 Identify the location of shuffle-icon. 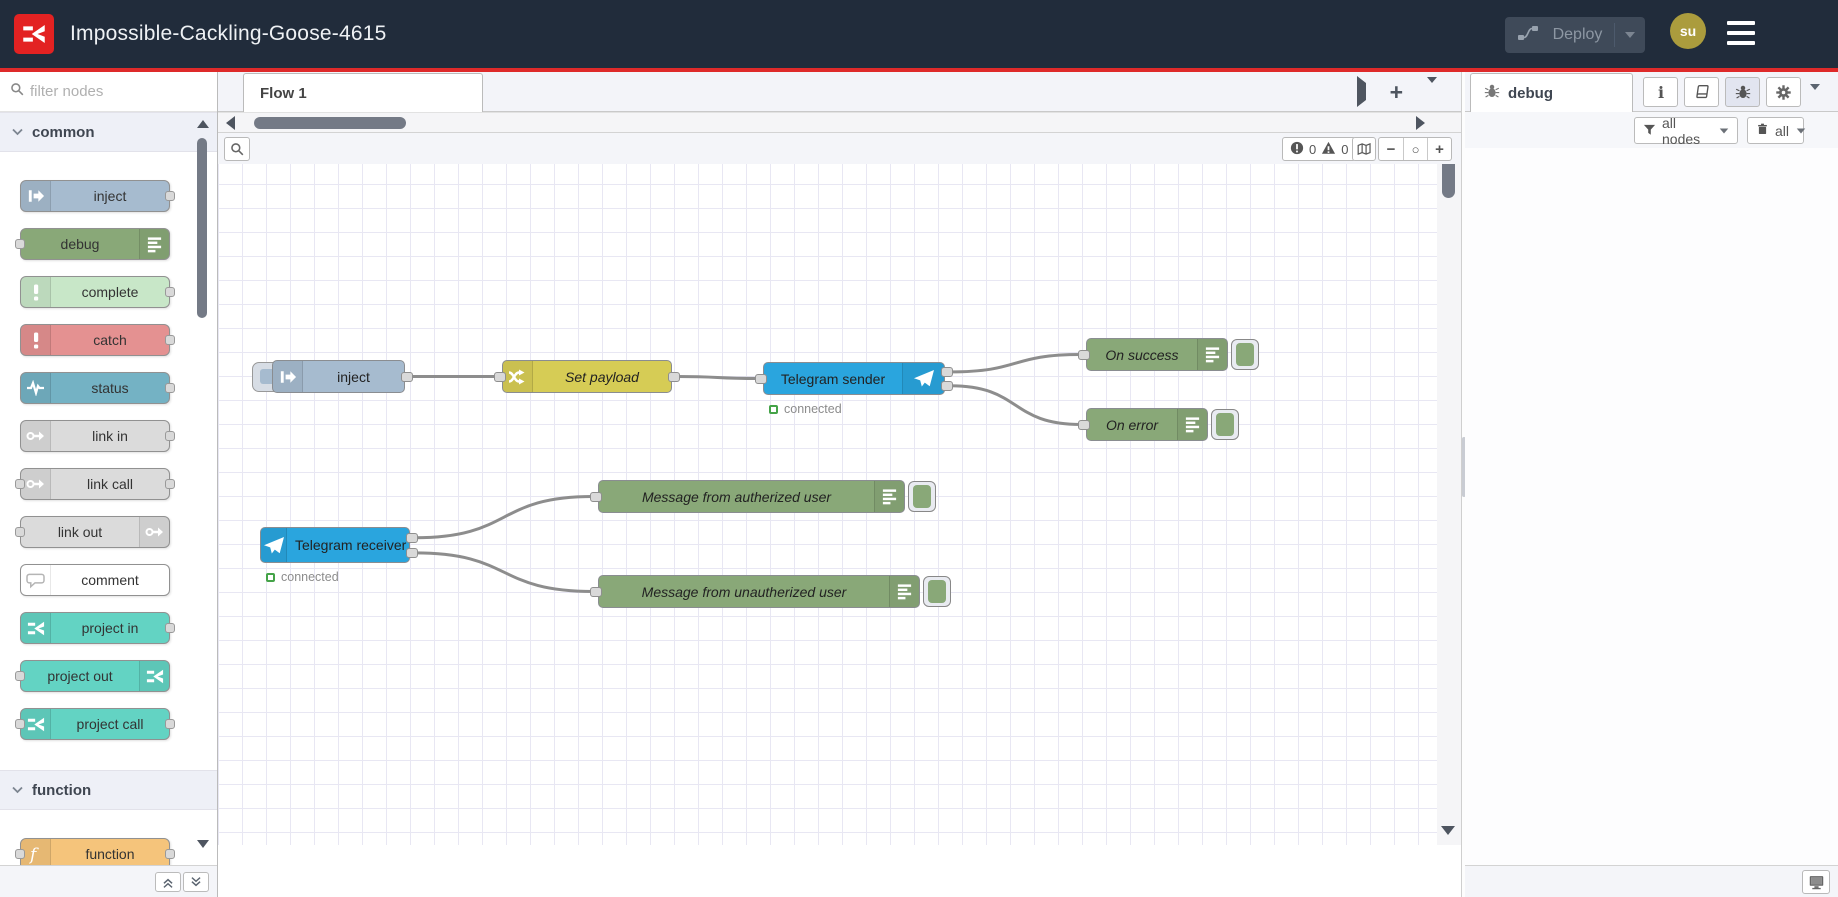
(518, 376).